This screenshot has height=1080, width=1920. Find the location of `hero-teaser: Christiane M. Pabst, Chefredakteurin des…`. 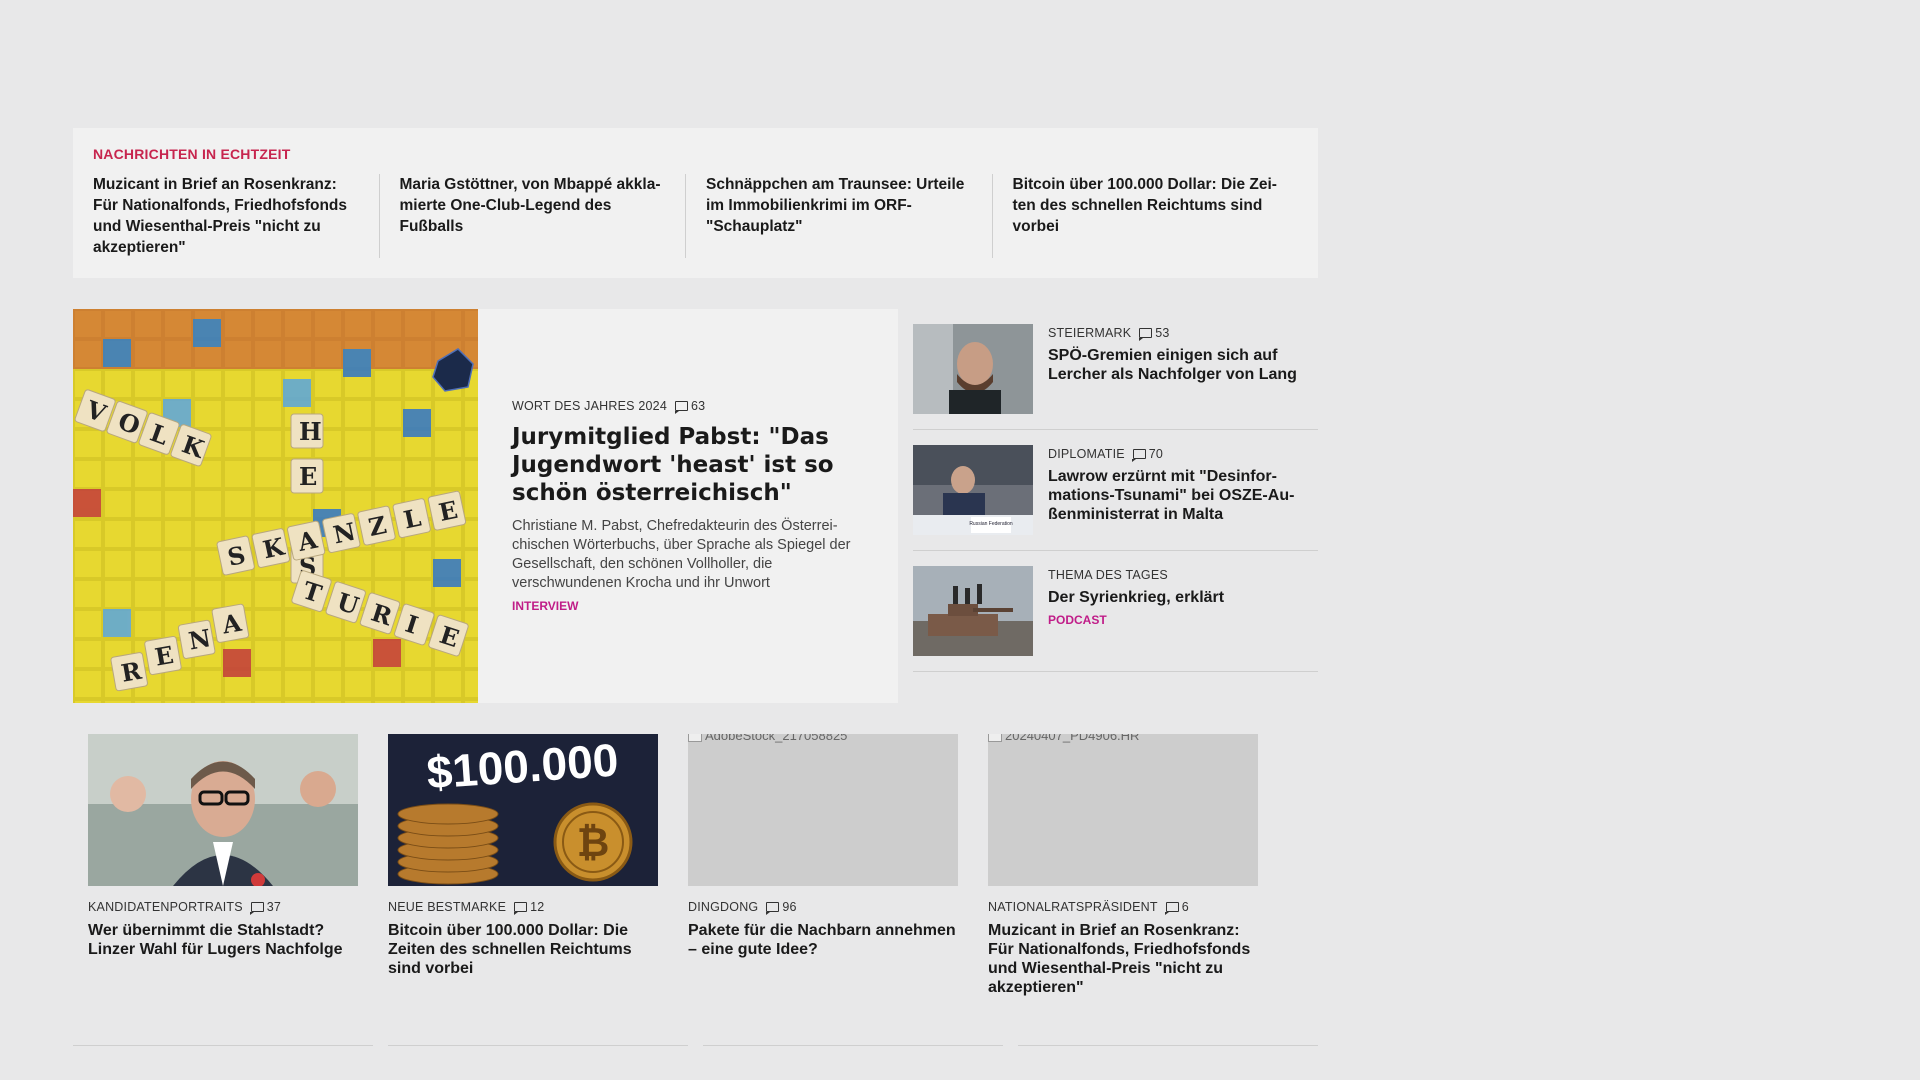

hero-teaser: Christiane M. Pabst, Chefredakteurin des… is located at coordinates (681, 554).